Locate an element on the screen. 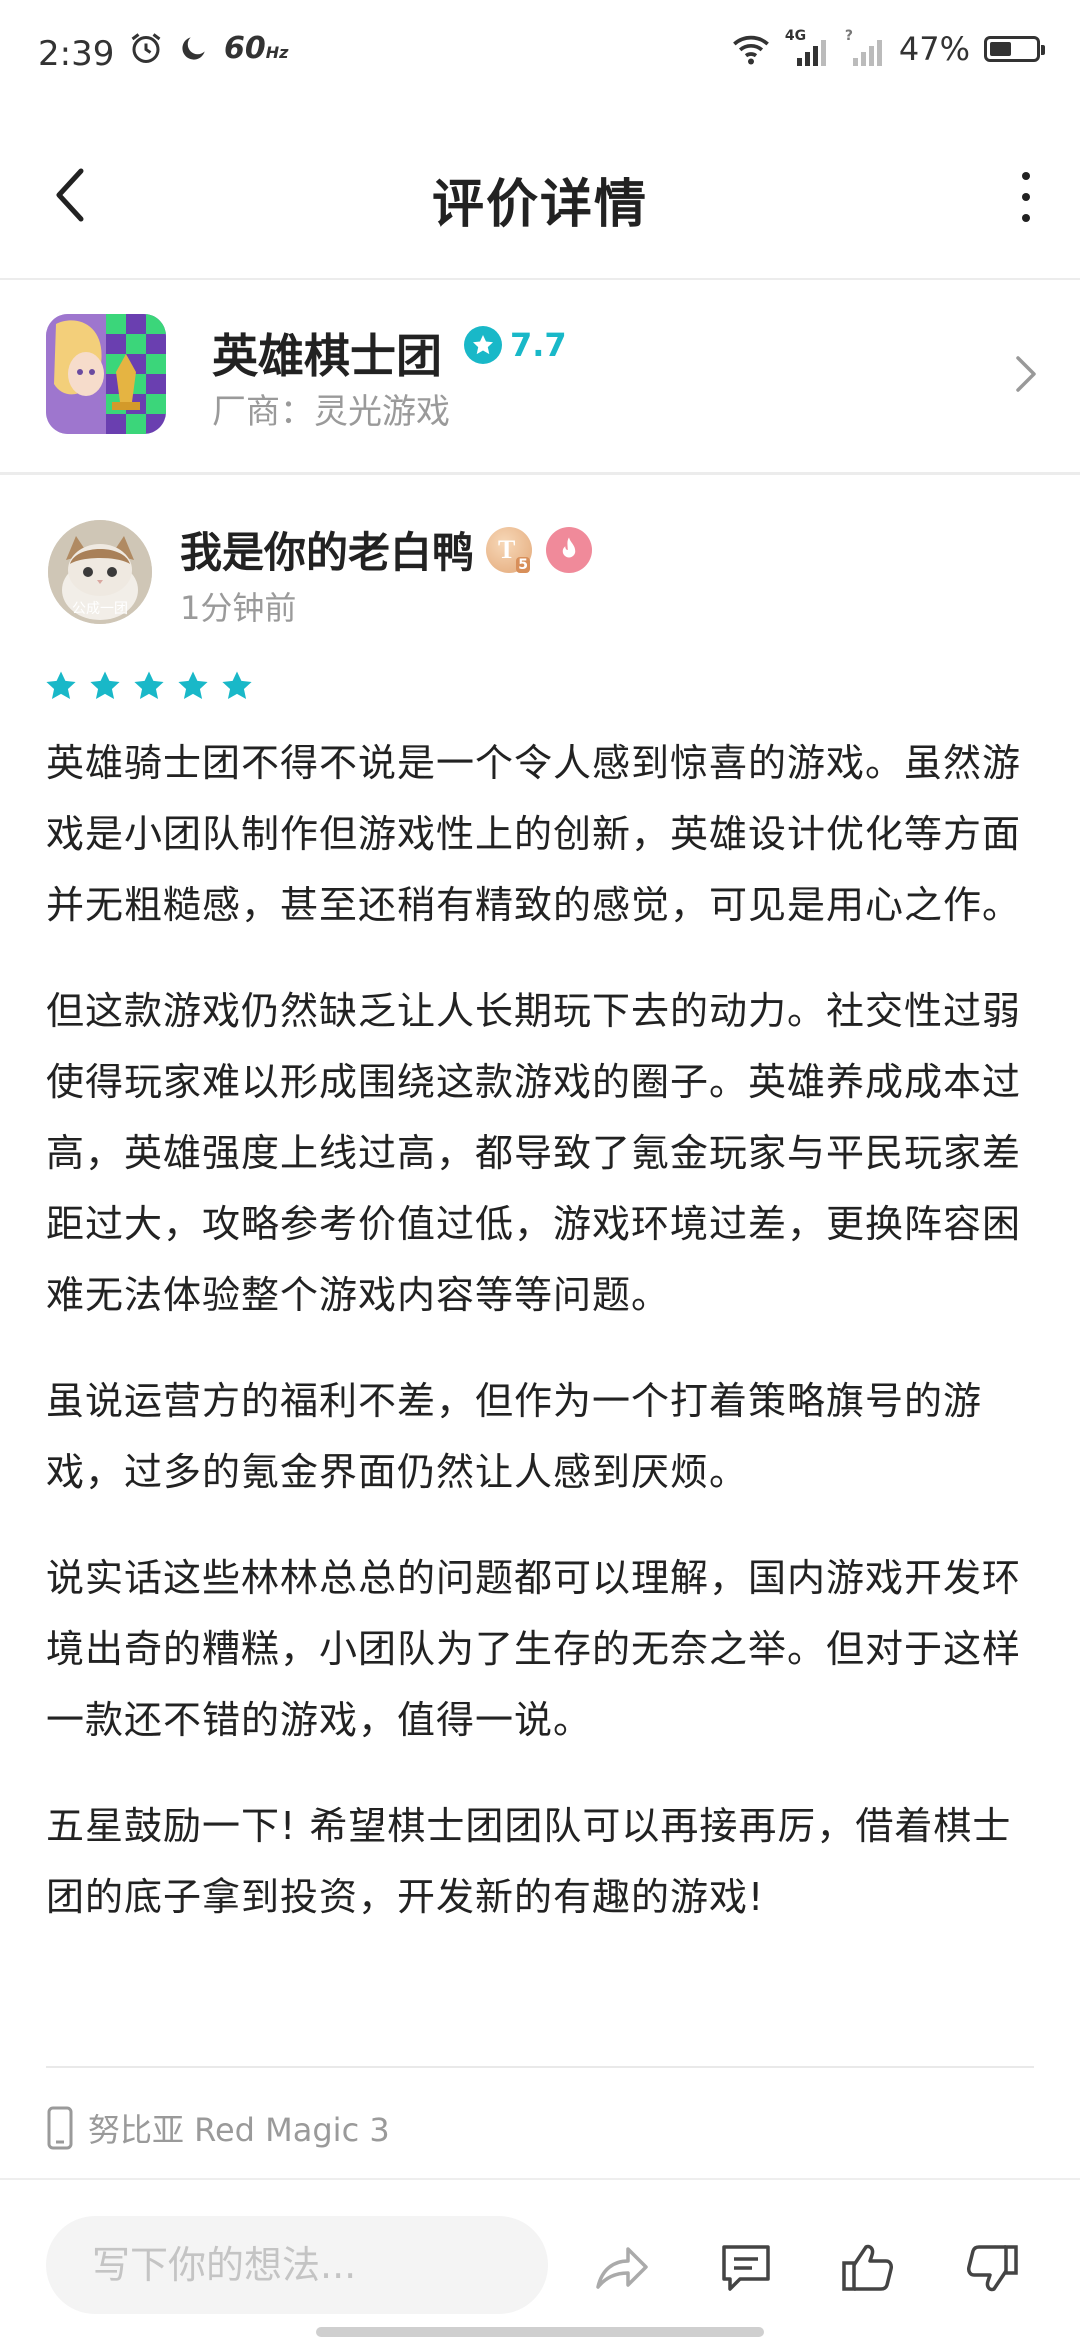 This screenshot has height=2342, width=1080. comment-input is located at coordinates (297, 2265).